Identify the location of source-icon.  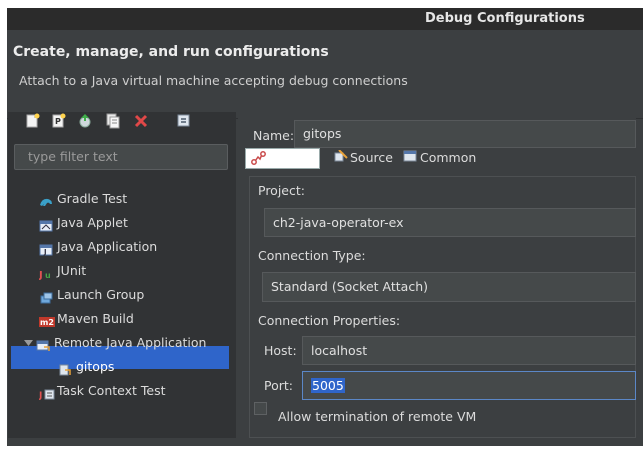
(342, 157).